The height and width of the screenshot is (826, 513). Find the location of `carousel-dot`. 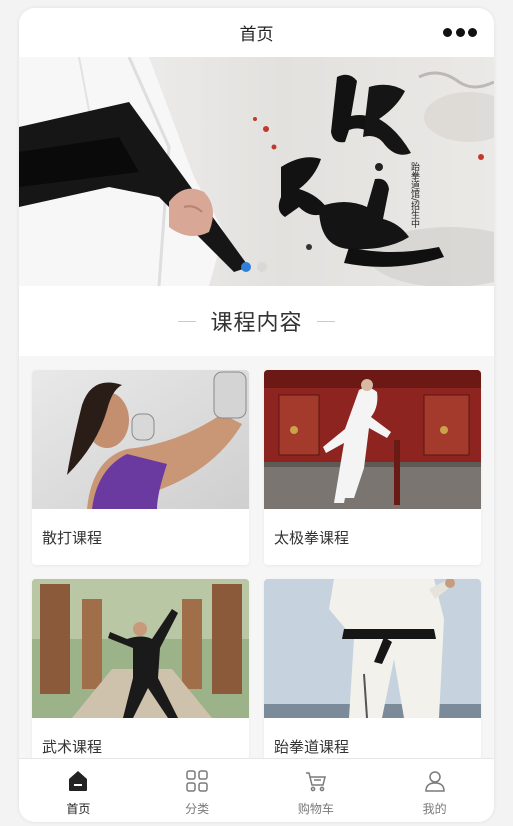

carousel-dot is located at coordinates (262, 267).